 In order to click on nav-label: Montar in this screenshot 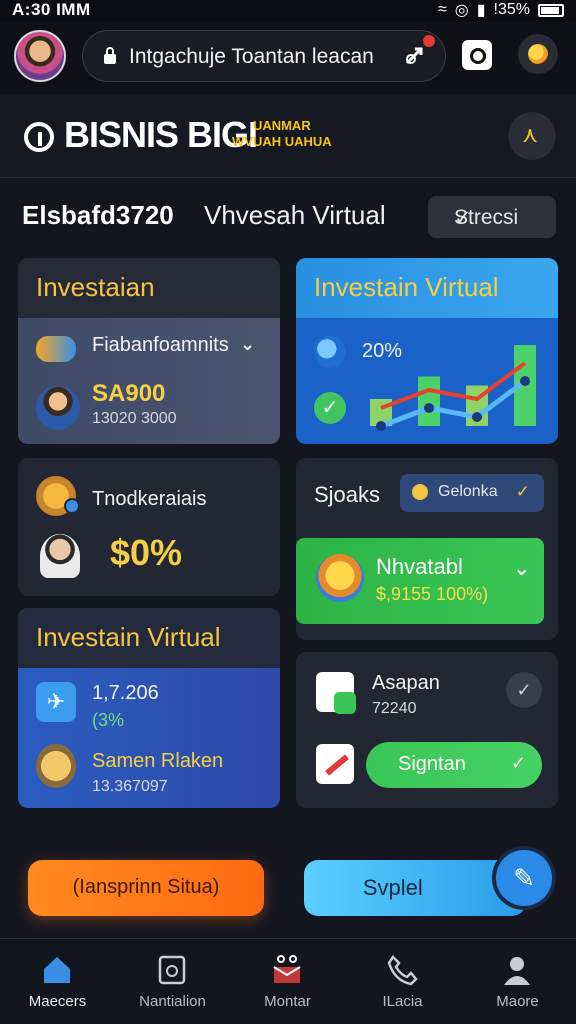, I will do `click(287, 1001)`.